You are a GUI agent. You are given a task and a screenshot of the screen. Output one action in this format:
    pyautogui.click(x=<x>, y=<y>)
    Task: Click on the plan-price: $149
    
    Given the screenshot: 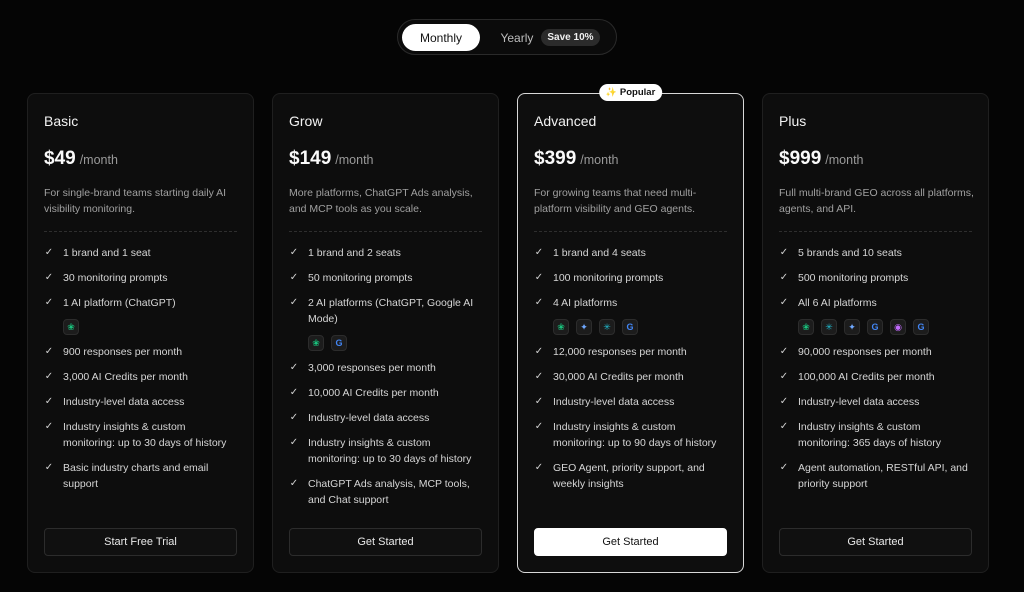 What is the action you would take?
    pyautogui.click(x=310, y=158)
    